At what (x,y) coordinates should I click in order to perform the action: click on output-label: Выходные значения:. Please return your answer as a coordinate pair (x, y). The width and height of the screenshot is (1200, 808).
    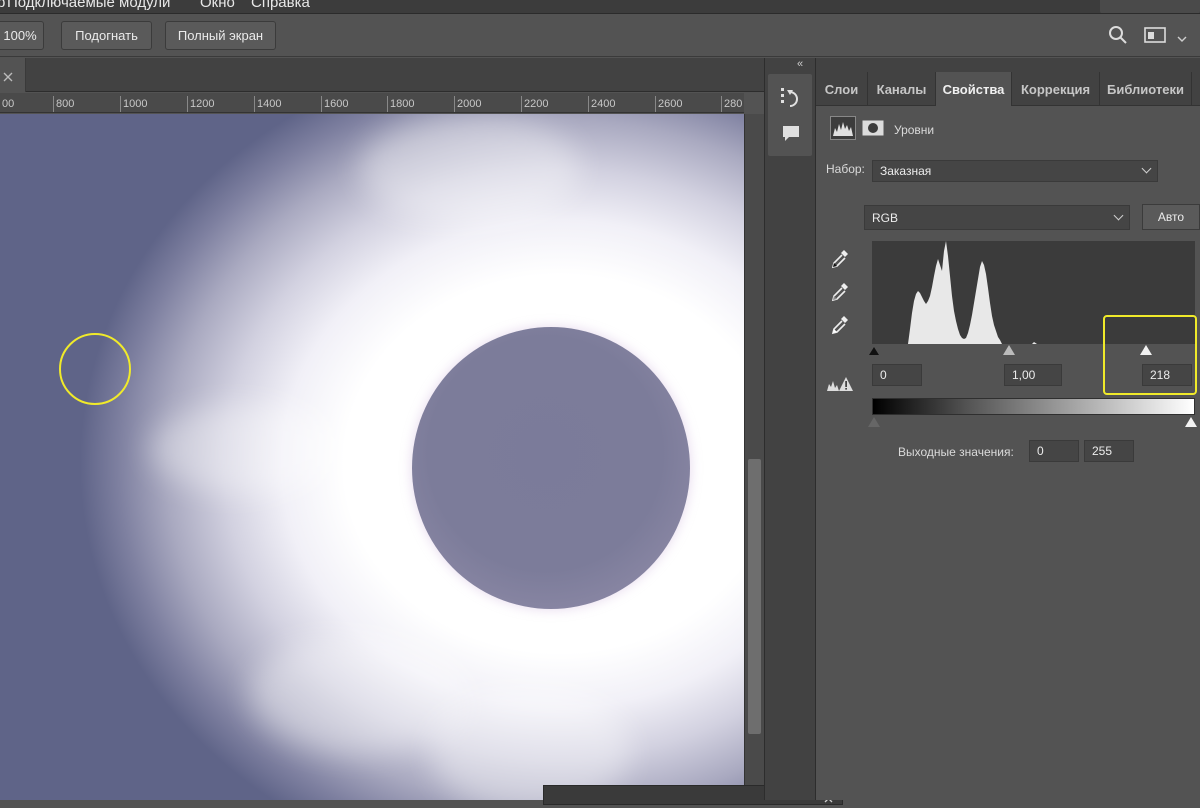
    Looking at the image, I should click on (956, 452).